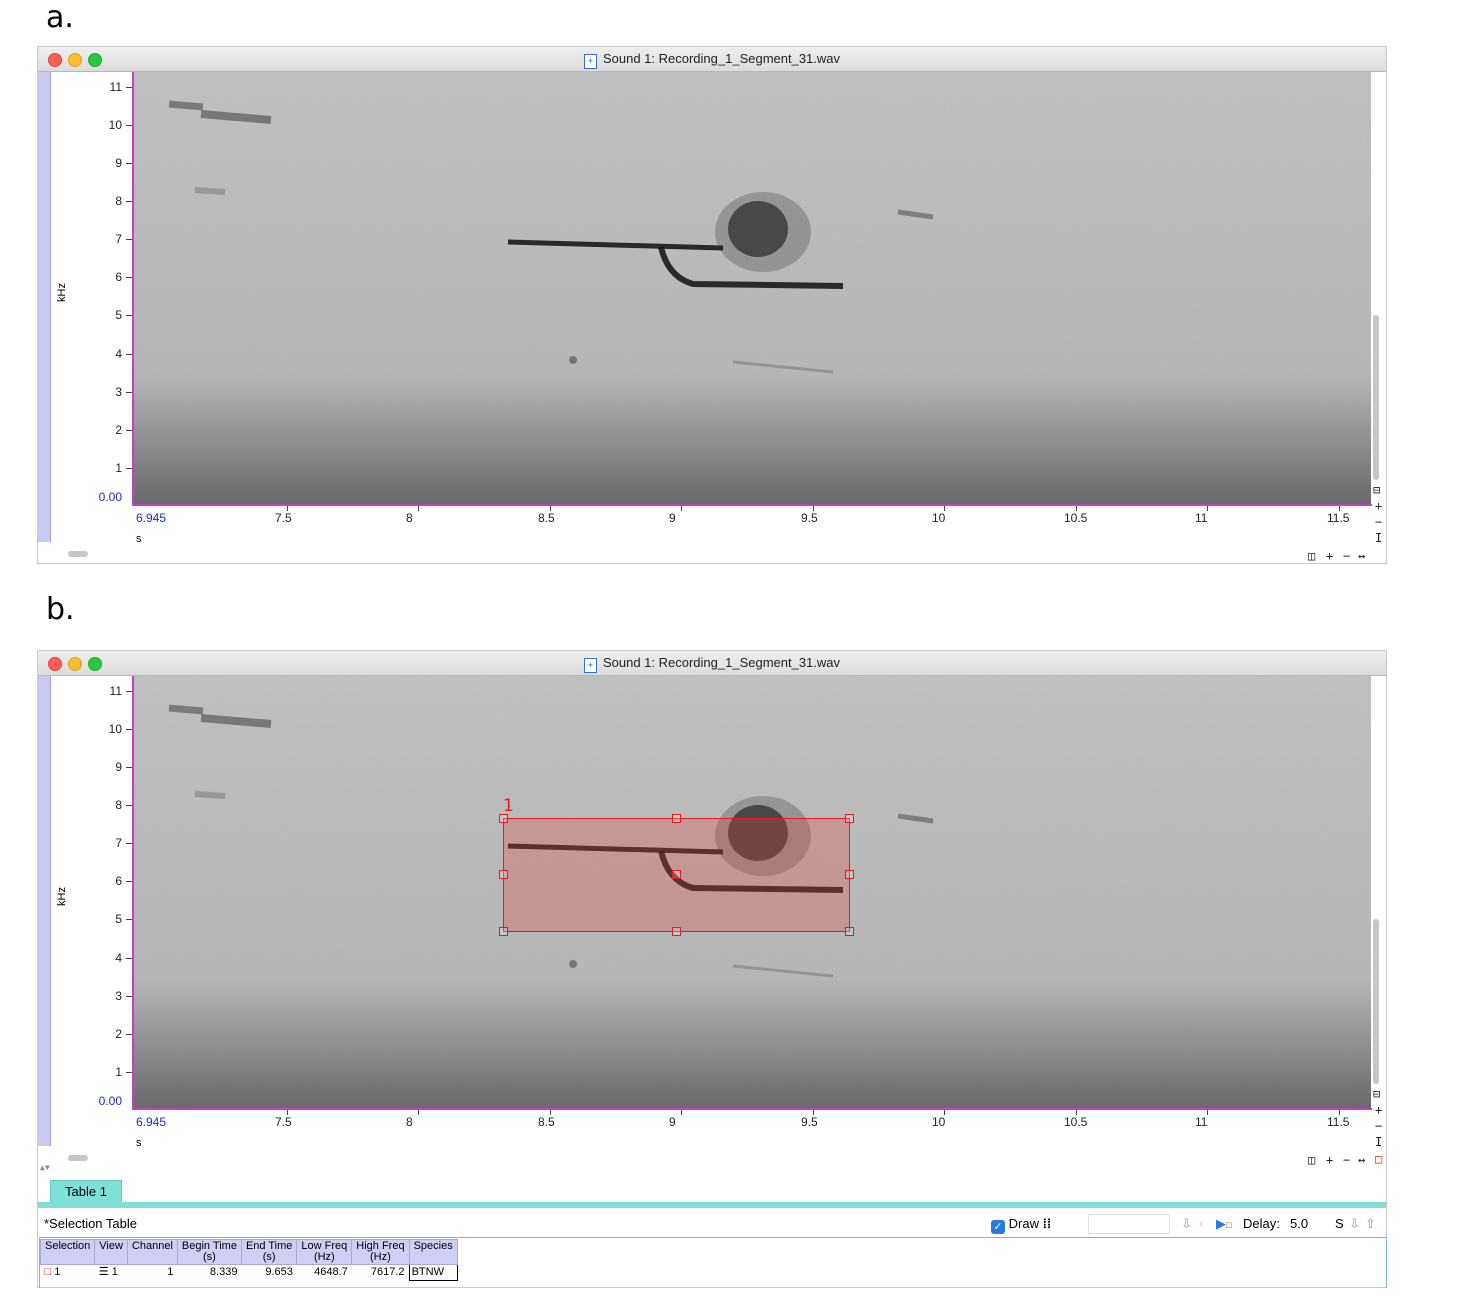 Image resolution: width=1478 pixels, height=1298 pixels. I want to click on x-tick-label: 8.5, so click(546, 1122).